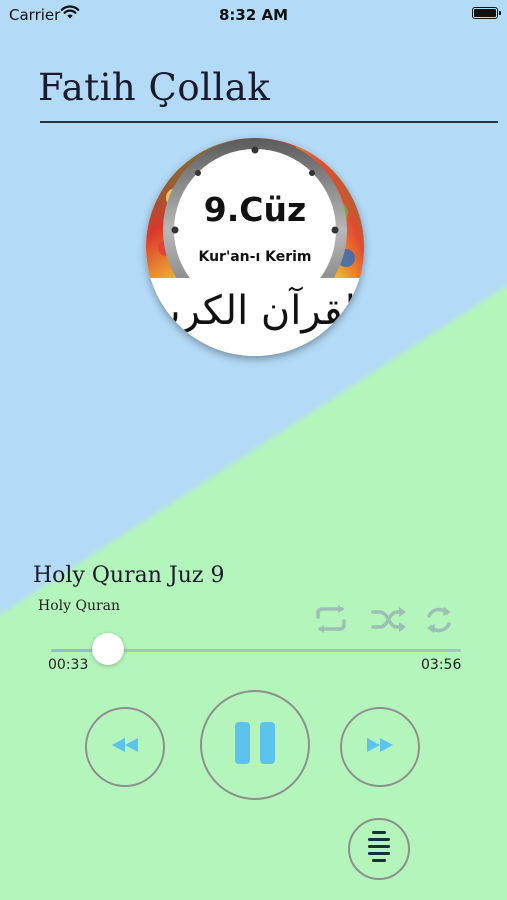 This screenshot has width=507, height=900. I want to click on progress-thumb, so click(108, 649).